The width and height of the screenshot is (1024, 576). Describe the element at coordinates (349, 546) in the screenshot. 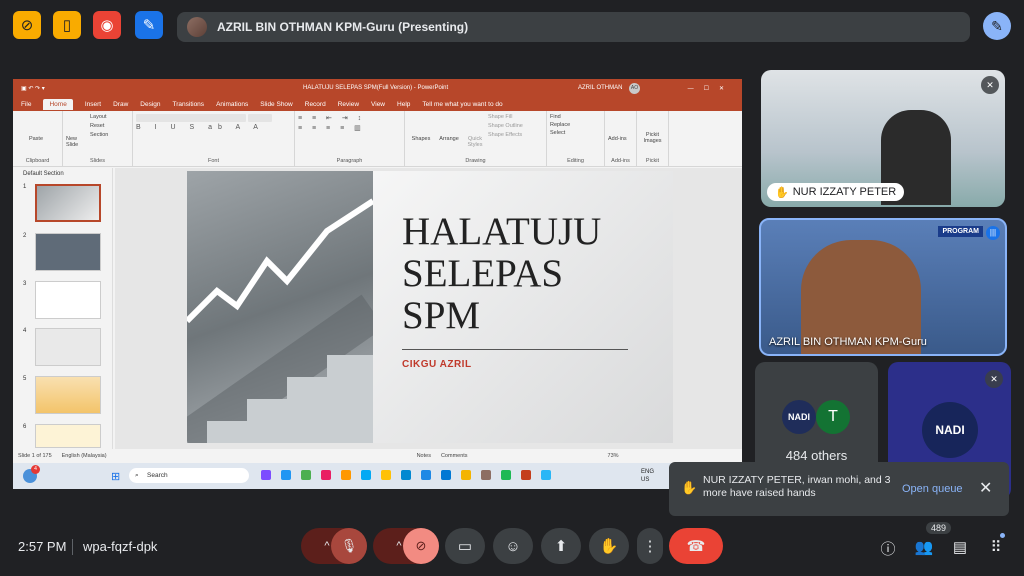

I see `mic-off-icon: 🎙` at that location.